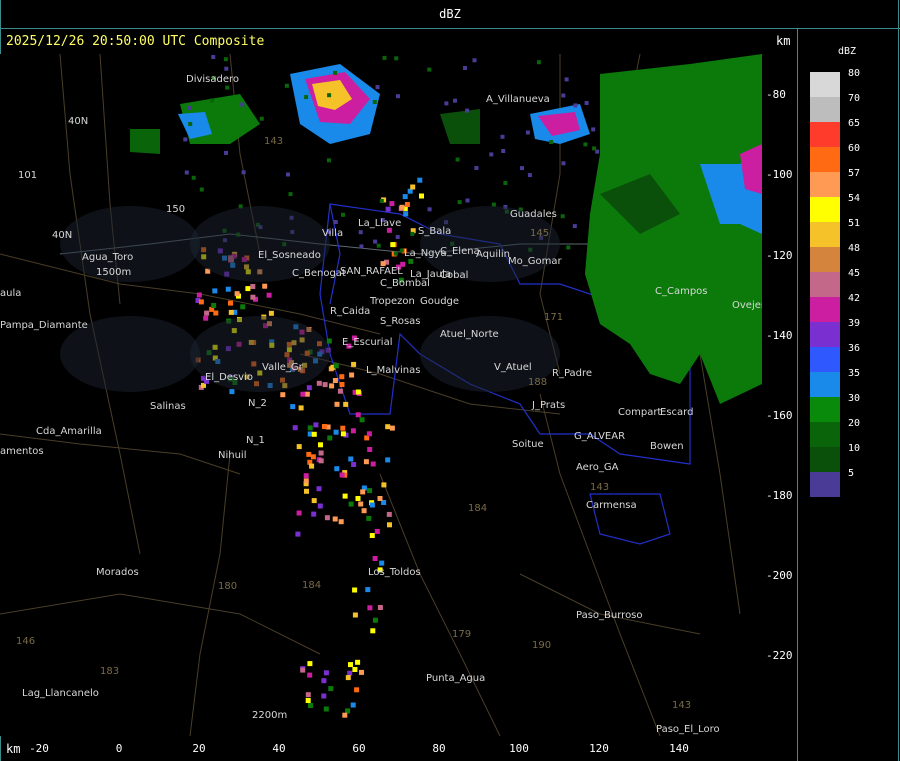 Image resolution: width=900 pixels, height=761 pixels. What do you see at coordinates (117, 572) in the screenshot?
I see `place-label: Morados` at bounding box center [117, 572].